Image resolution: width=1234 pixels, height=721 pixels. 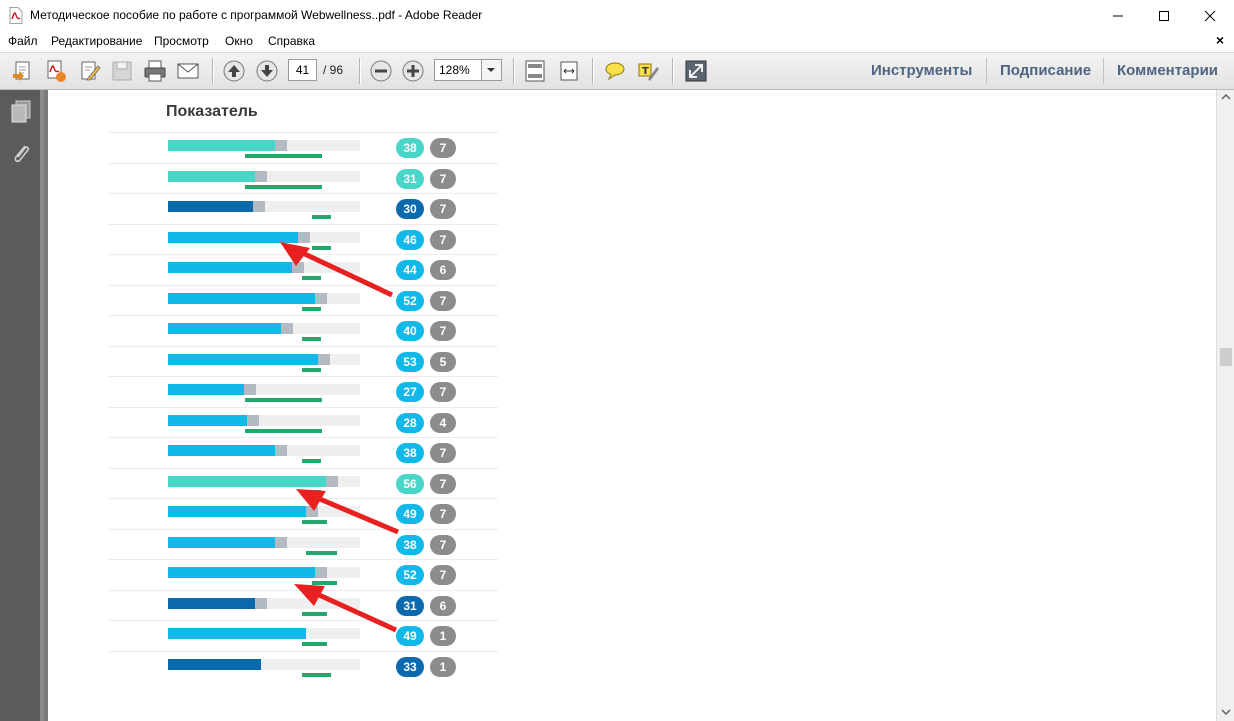 I want to click on page-thumbnails-icon, so click(x=21, y=112).